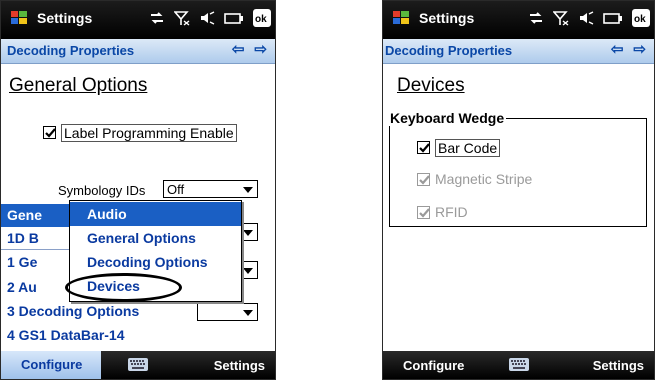  Describe the element at coordinates (78, 85) in the screenshot. I see `section-heading: General Options` at that location.